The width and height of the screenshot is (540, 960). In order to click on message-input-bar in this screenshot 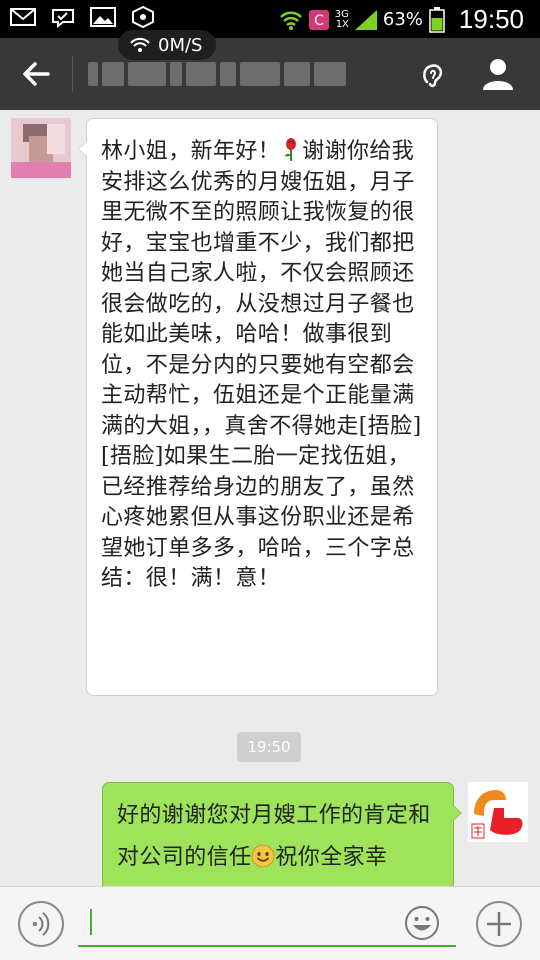, I will do `click(270, 923)`.